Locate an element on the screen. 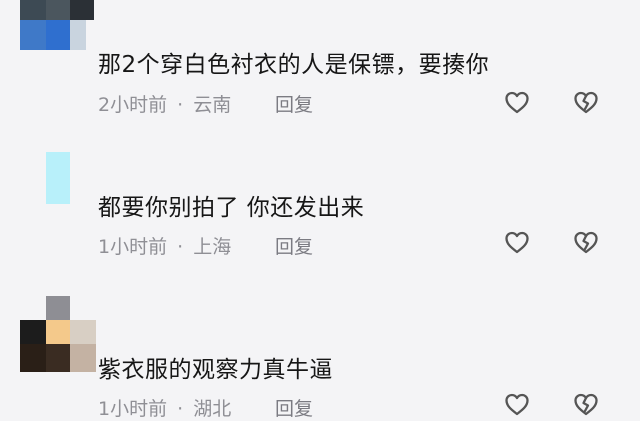 The width and height of the screenshot is (640, 421). comment-meta: 1小时前 · 上海 回复 is located at coordinates (205, 245).